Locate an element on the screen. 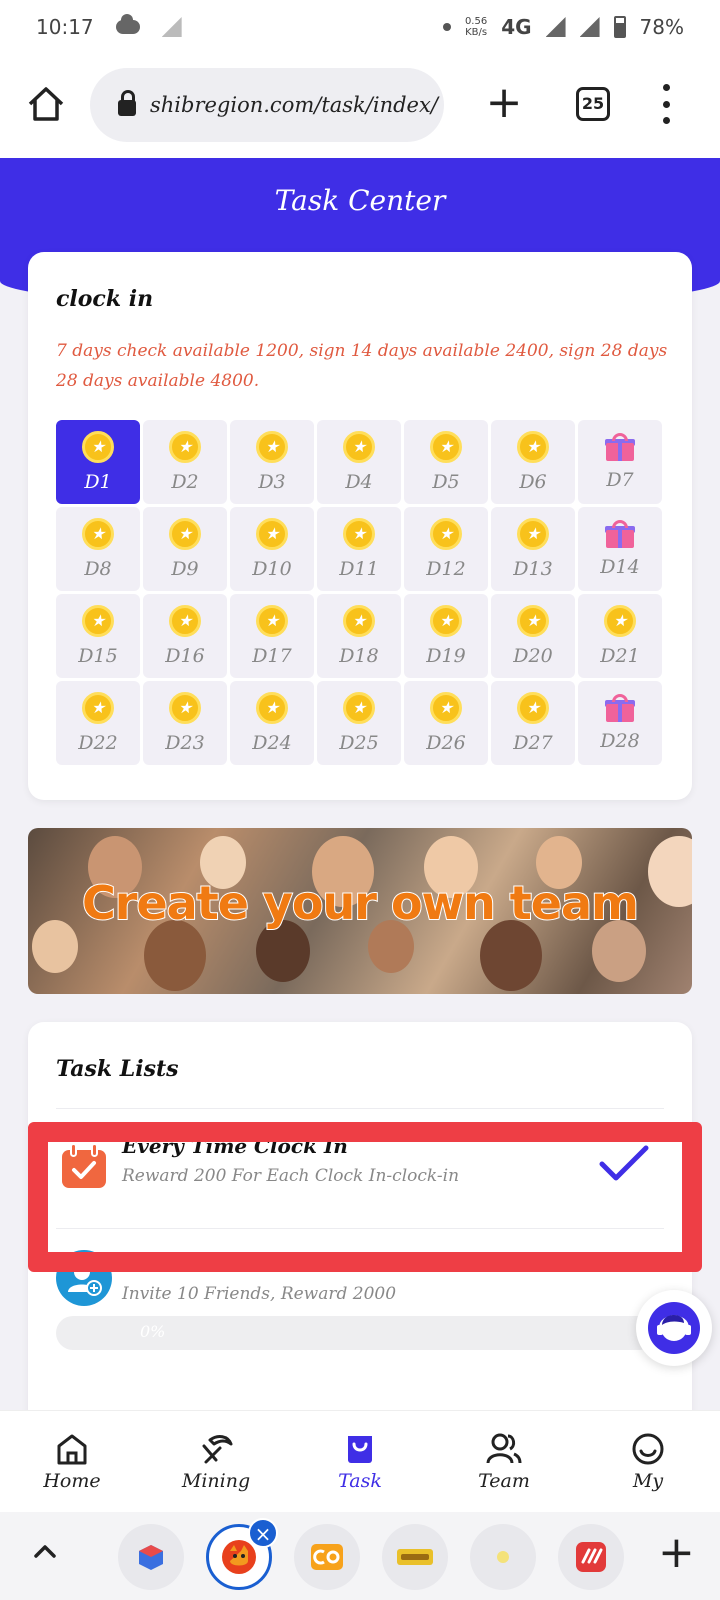 Image resolution: width=720 pixels, height=1600 pixels. nav-label: Team is located at coordinates (504, 1480).